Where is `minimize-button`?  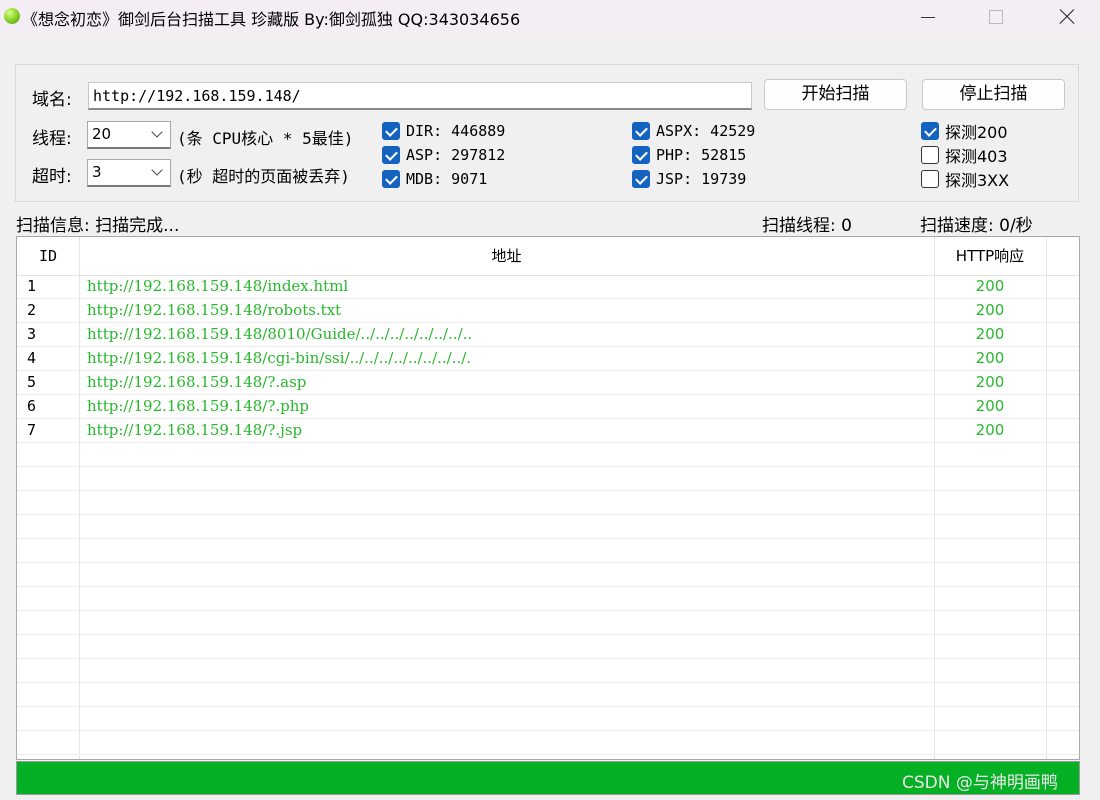 minimize-button is located at coordinates (928, 17).